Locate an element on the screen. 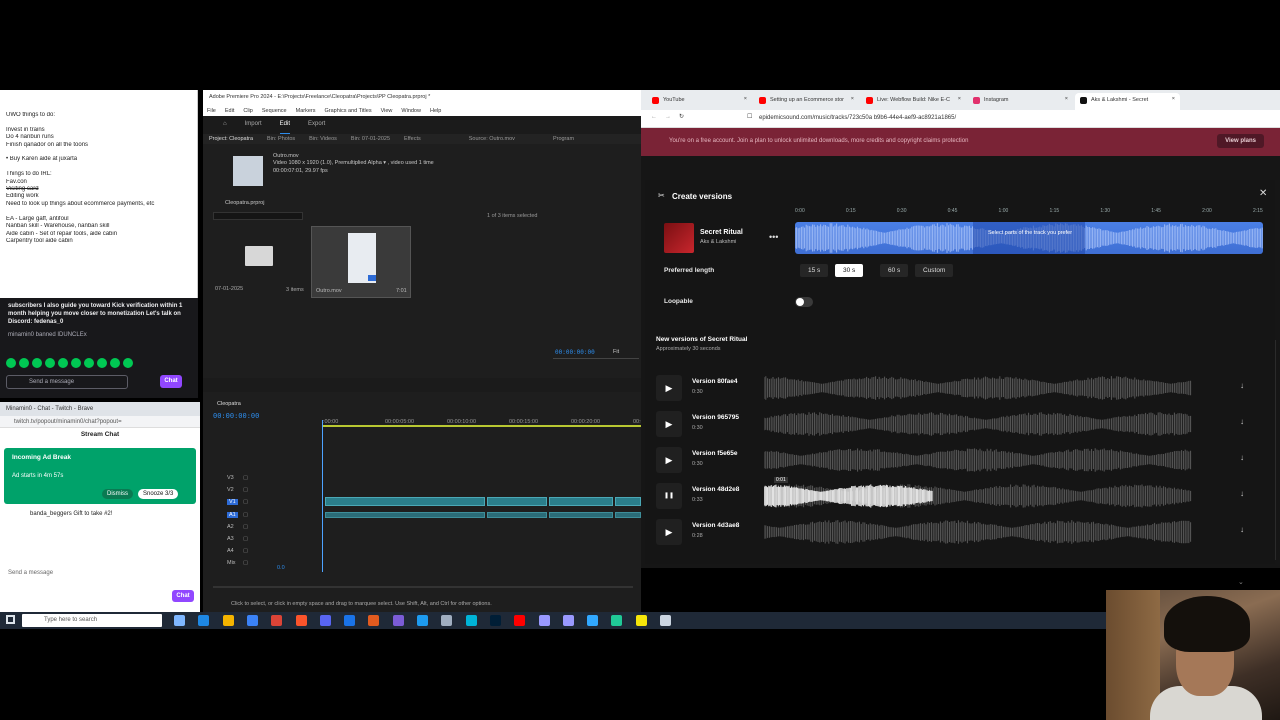 The height and width of the screenshot is (720, 1280). track-label: A4 is located at coordinates (230, 551).